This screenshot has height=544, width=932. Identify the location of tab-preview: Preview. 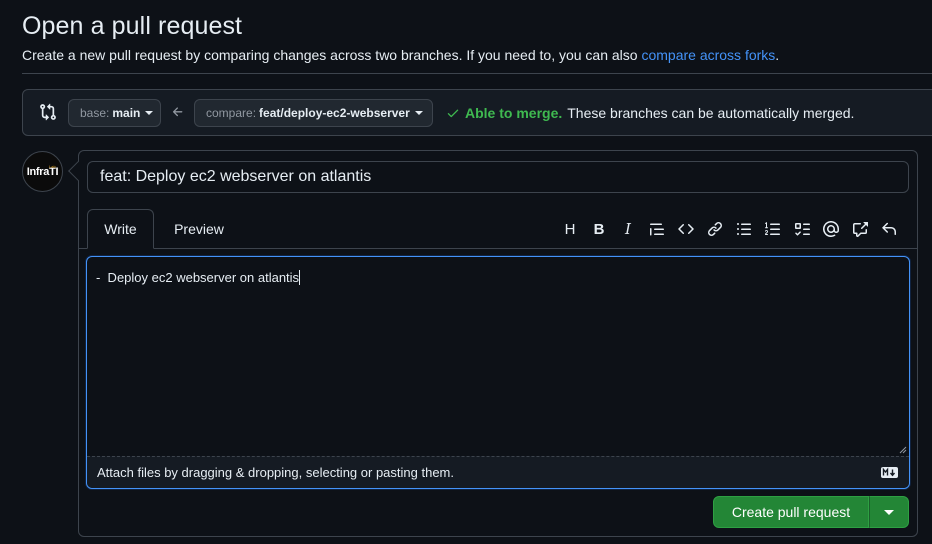
(199, 229).